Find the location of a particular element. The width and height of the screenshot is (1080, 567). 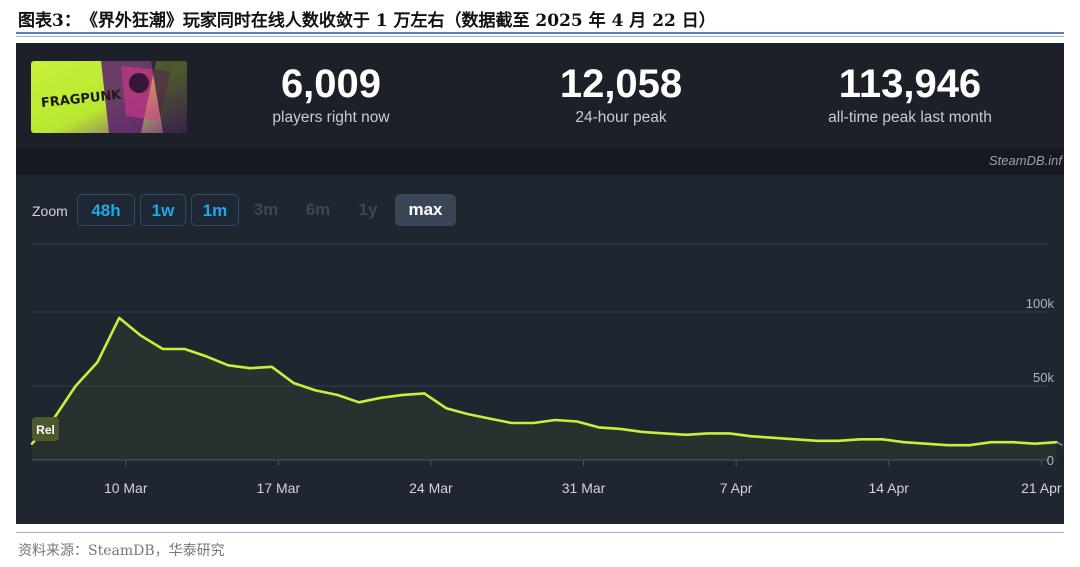

x-tick-label: 21 Apr is located at coordinates (1041, 488).